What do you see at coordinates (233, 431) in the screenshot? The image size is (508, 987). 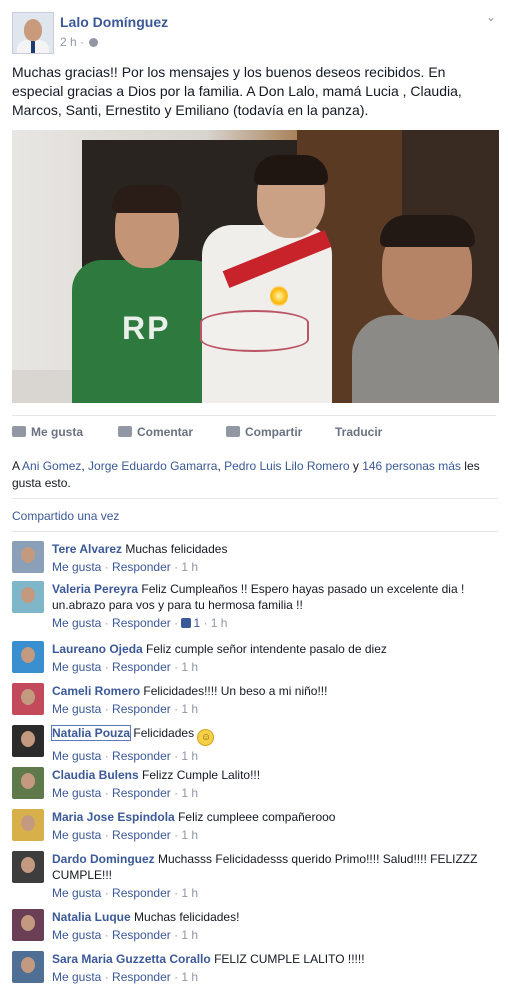 I see `share-icon` at bounding box center [233, 431].